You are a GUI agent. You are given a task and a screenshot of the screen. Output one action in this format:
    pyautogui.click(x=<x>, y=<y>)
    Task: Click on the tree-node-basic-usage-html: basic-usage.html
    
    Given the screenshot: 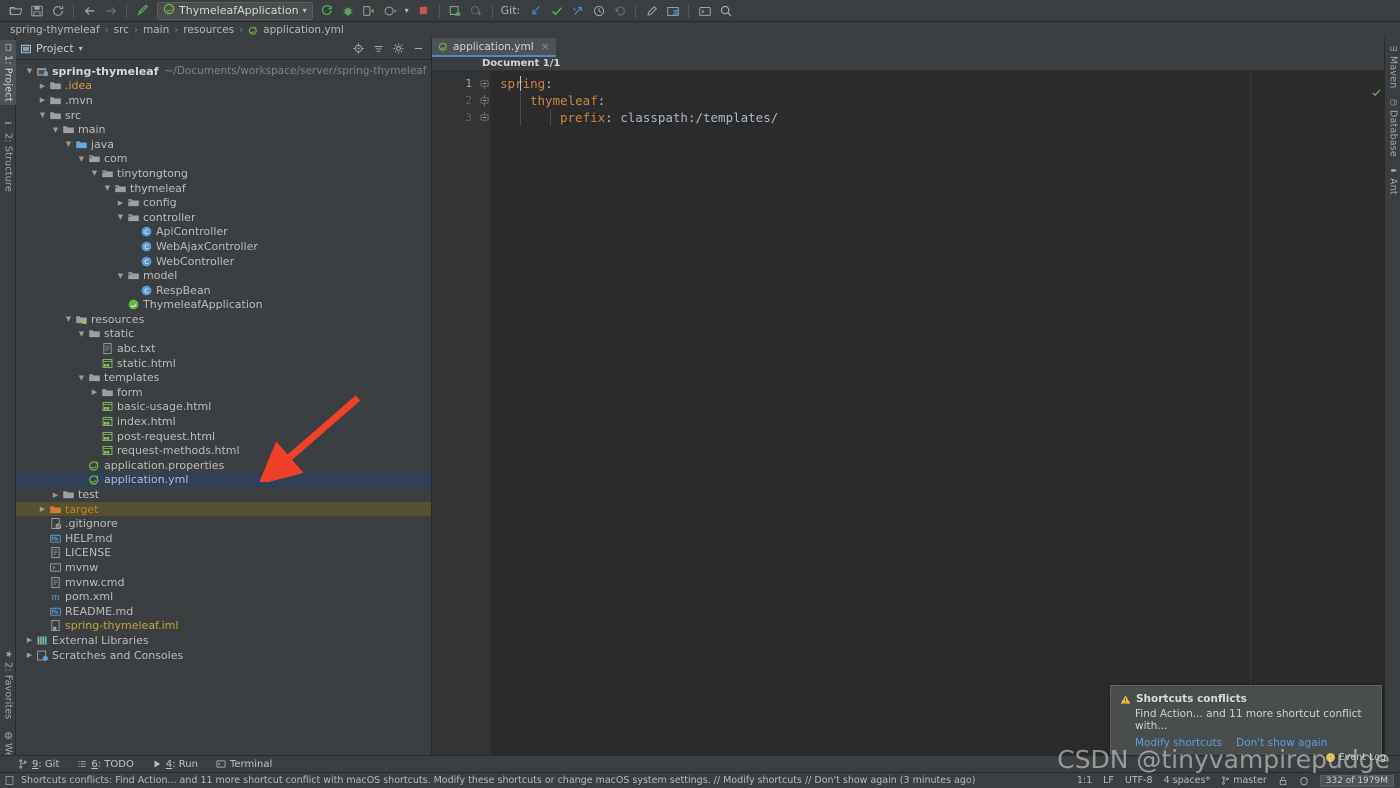 What is the action you would take?
    pyautogui.click(x=223, y=407)
    